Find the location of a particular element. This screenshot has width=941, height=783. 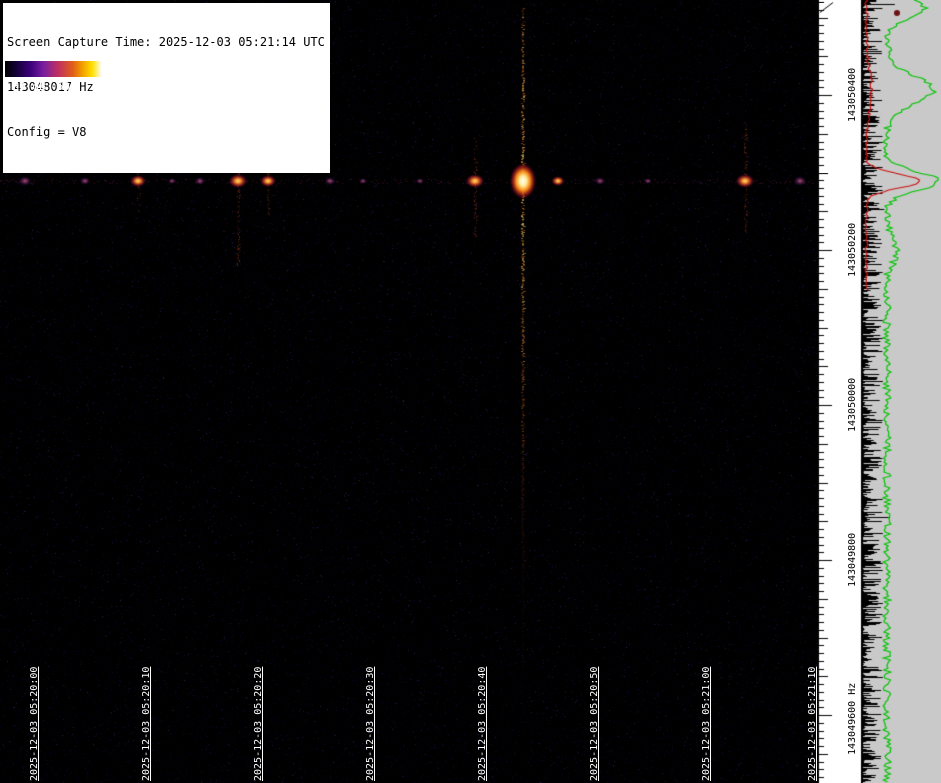

freq-label: 143050400 is located at coordinates (852, 94).